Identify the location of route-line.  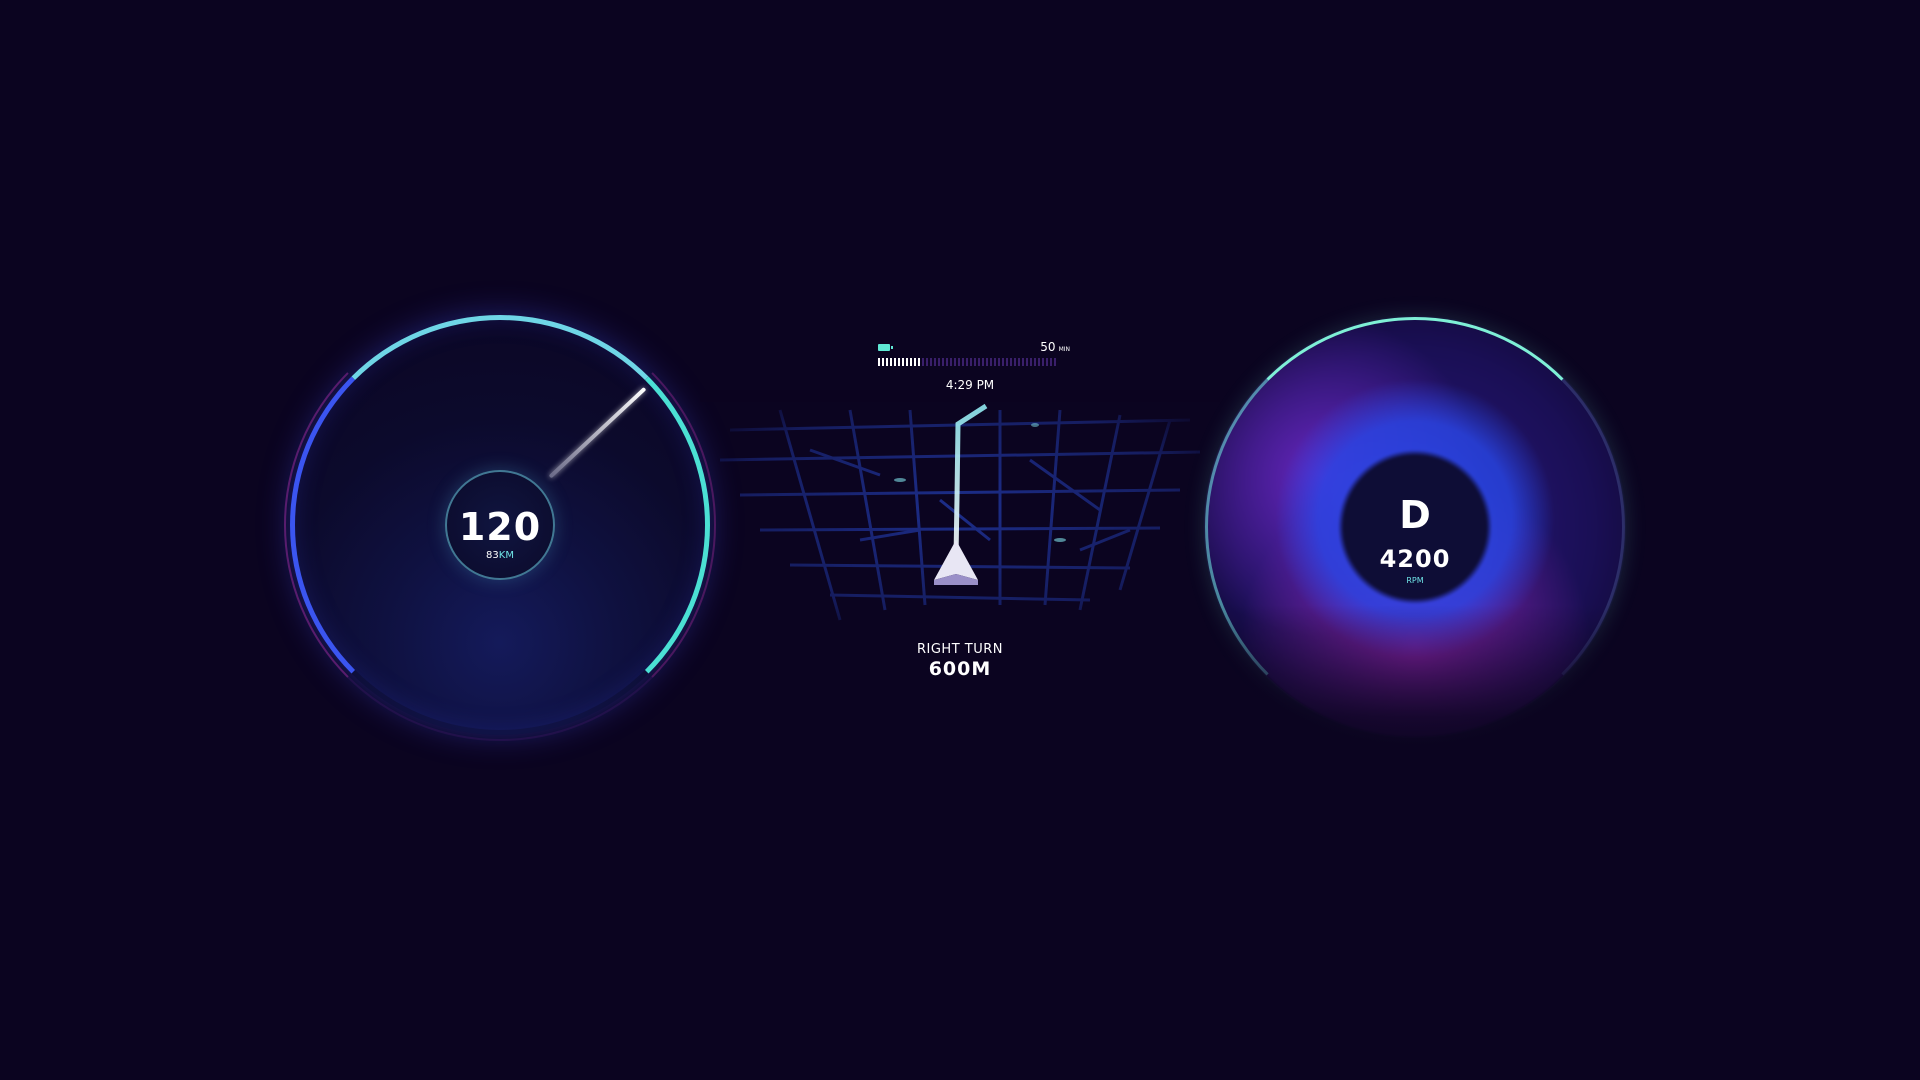
(970, 481).